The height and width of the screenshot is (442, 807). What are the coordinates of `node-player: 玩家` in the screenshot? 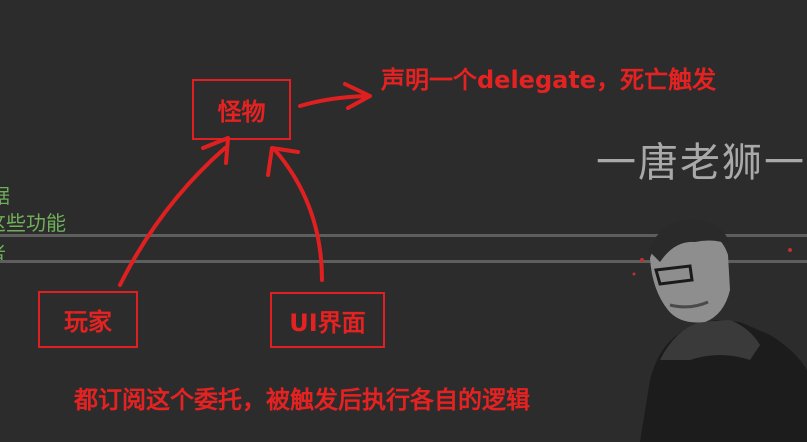 It's located at (88, 319).